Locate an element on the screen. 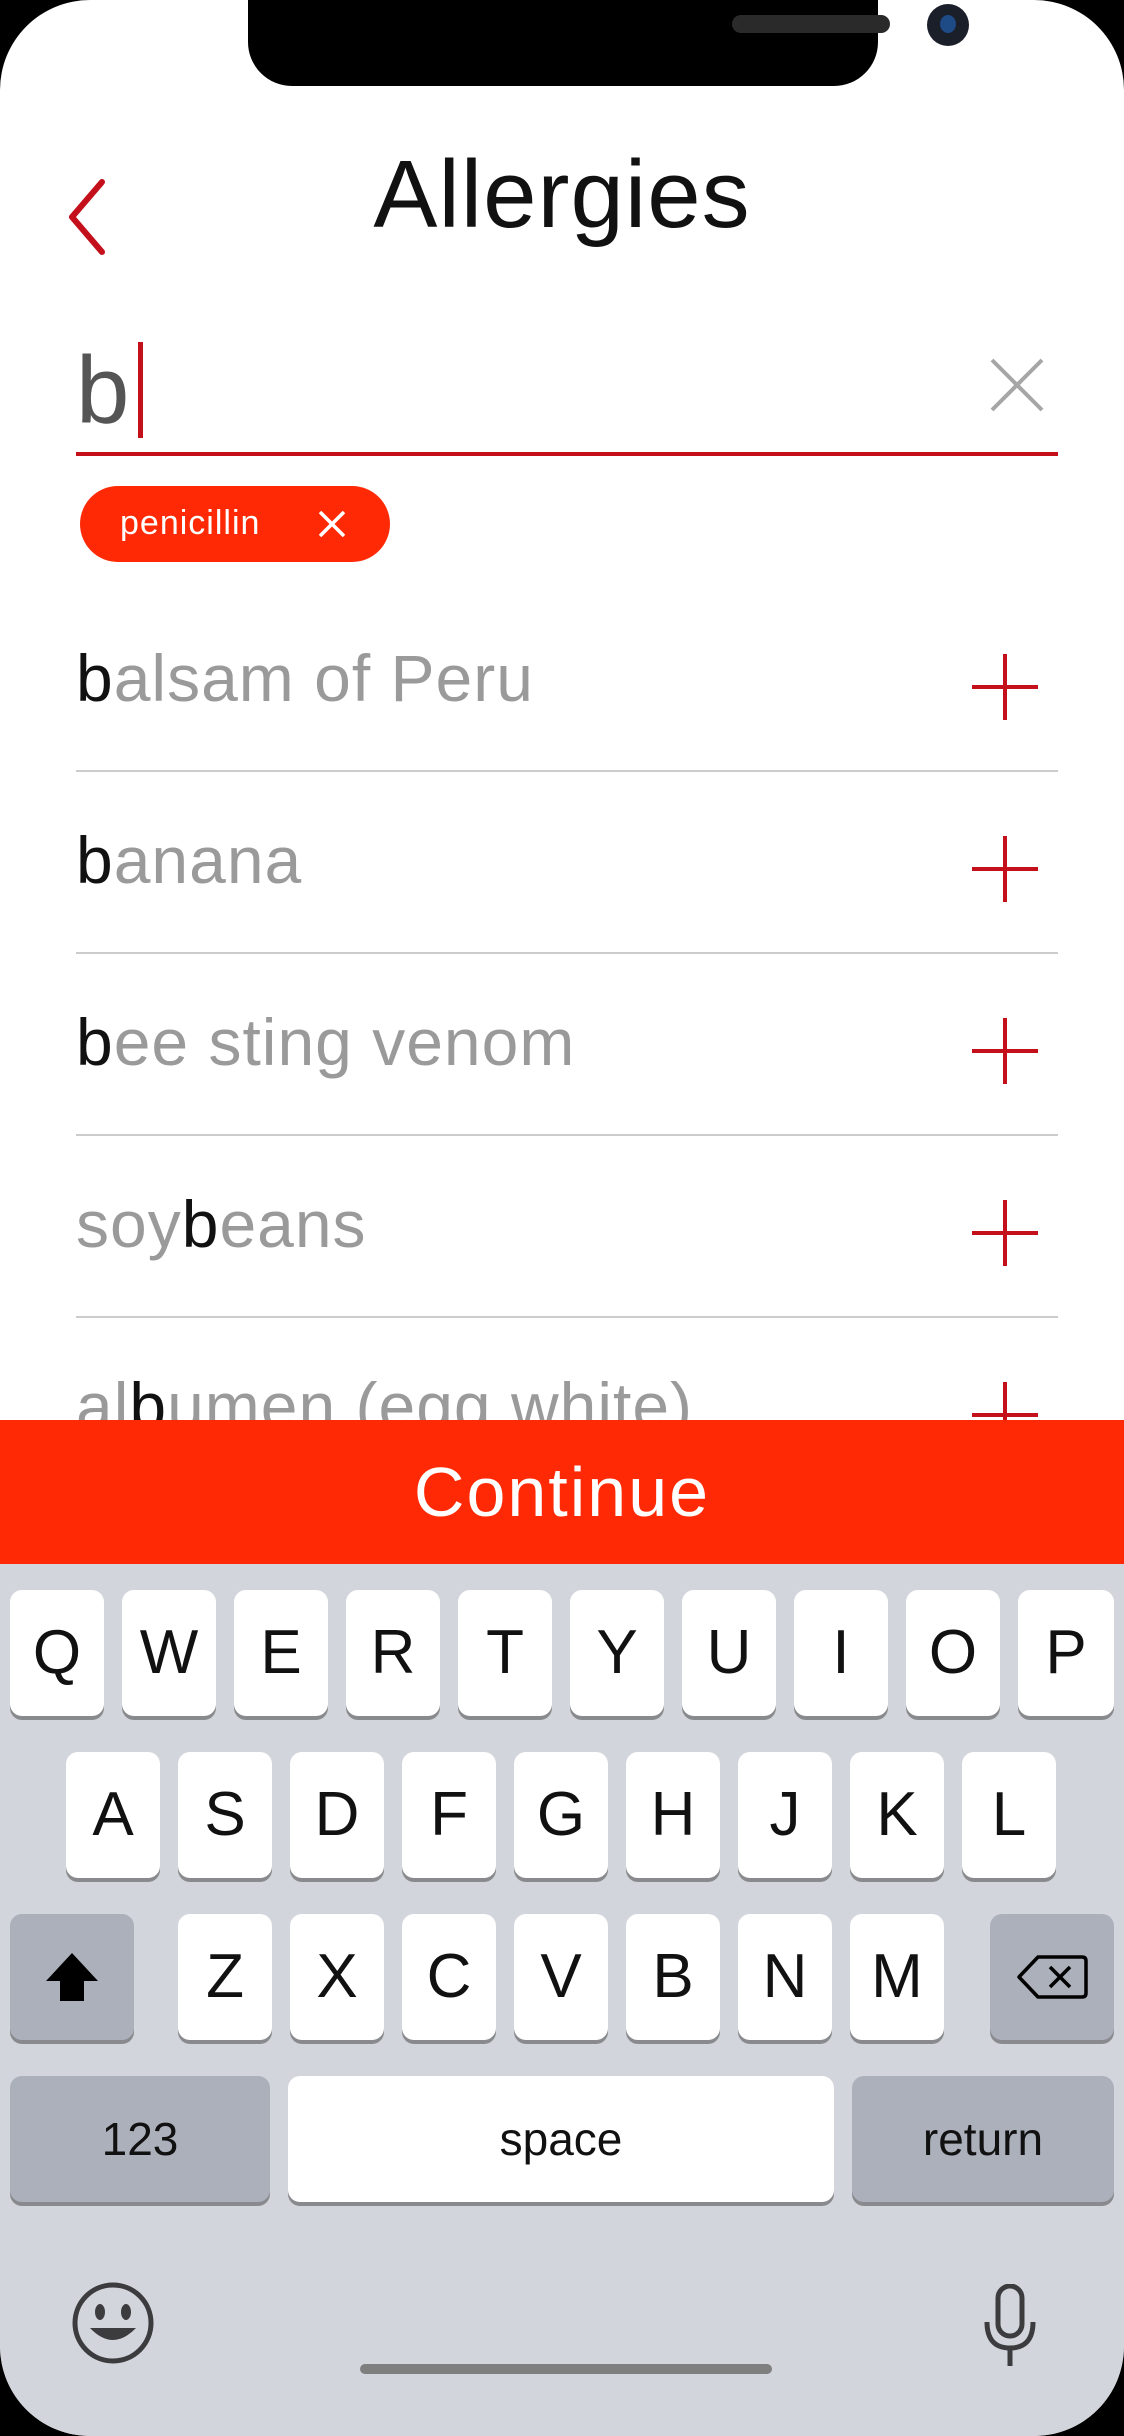 The height and width of the screenshot is (2436, 1124). result-label: banana is located at coordinates (189, 860).